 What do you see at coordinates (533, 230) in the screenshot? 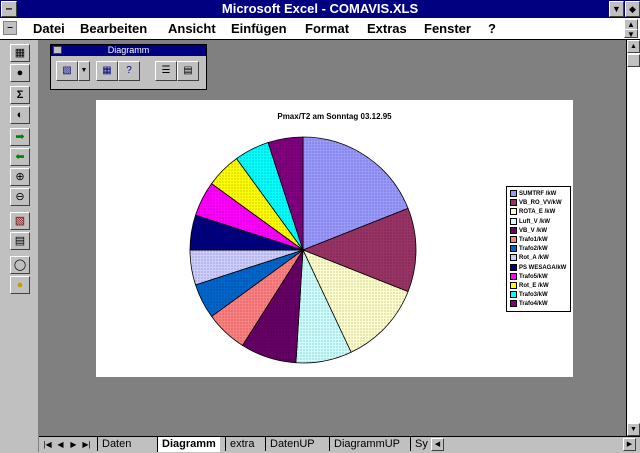
I see `legend-label: VB_V /kW` at bounding box center [533, 230].